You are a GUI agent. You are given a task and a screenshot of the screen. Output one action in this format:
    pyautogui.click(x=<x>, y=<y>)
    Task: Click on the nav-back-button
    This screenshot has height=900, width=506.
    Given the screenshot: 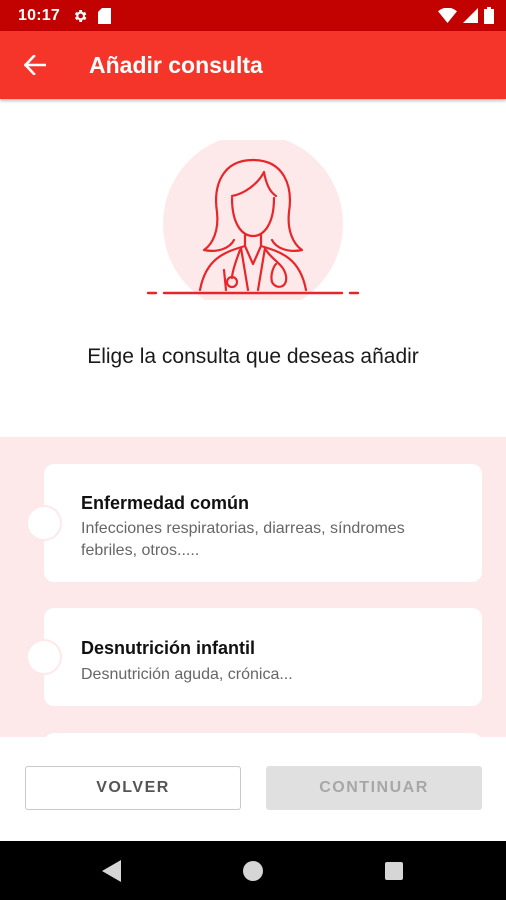 What is the action you would take?
    pyautogui.click(x=112, y=871)
    